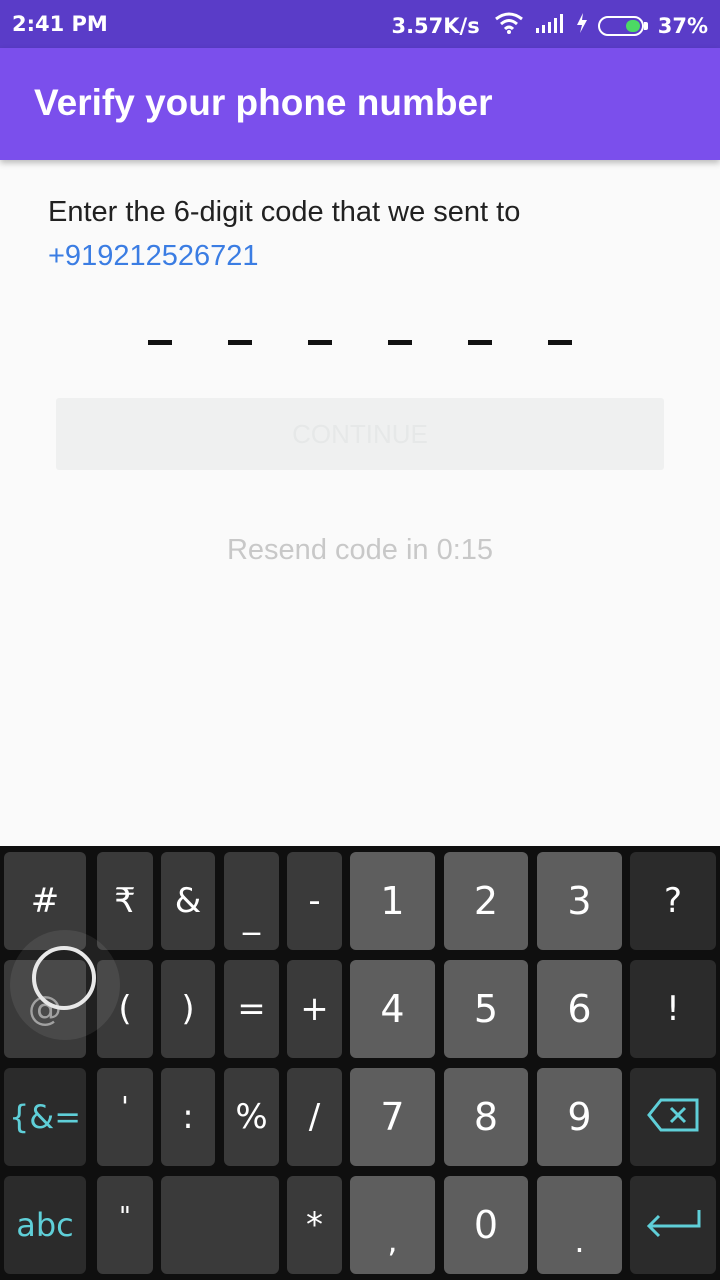 The width and height of the screenshot is (720, 1280). What do you see at coordinates (125, 1225) in the screenshot?
I see `key-double-quote: "` at bounding box center [125, 1225].